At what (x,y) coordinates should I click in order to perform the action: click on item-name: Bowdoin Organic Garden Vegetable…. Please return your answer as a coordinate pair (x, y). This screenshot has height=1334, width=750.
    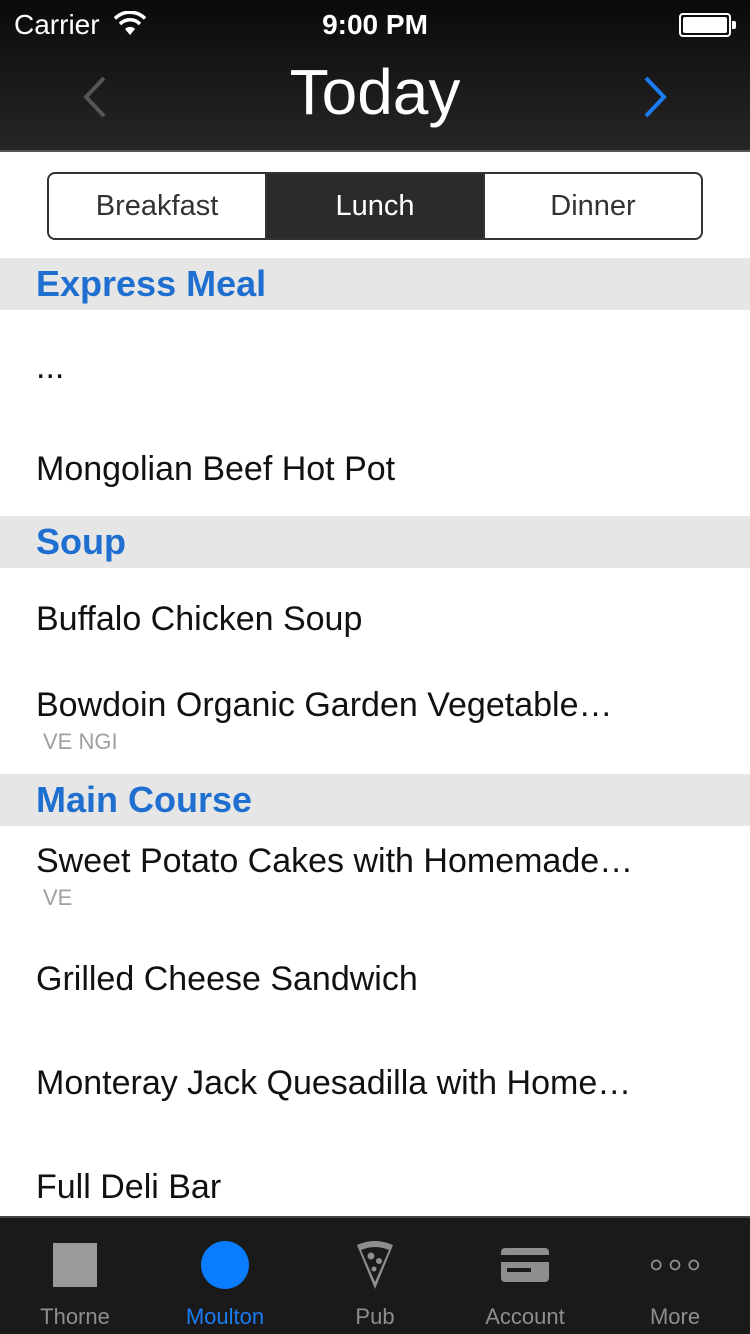
    Looking at the image, I should click on (324, 705).